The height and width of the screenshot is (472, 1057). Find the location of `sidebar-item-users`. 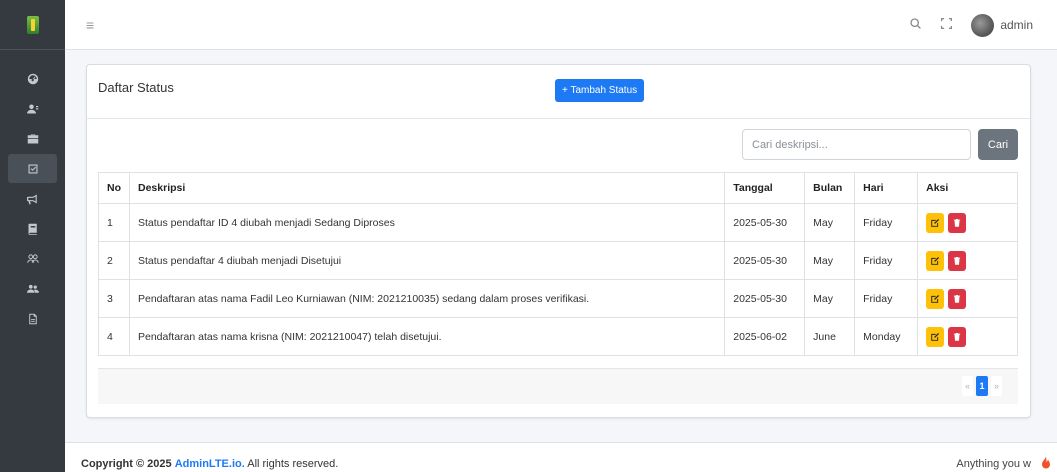

sidebar-item-users is located at coordinates (32, 108).